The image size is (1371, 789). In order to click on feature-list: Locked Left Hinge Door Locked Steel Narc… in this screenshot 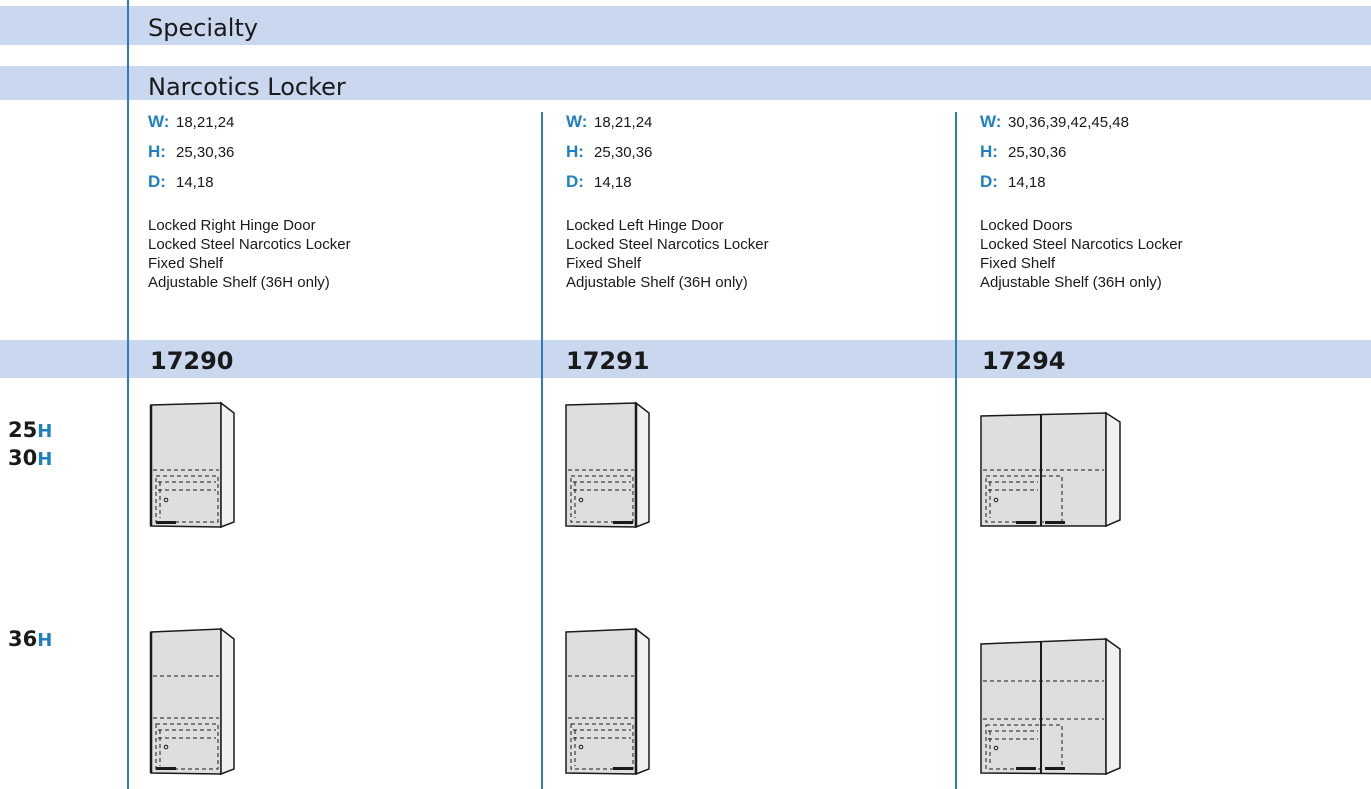, I will do `click(667, 254)`.